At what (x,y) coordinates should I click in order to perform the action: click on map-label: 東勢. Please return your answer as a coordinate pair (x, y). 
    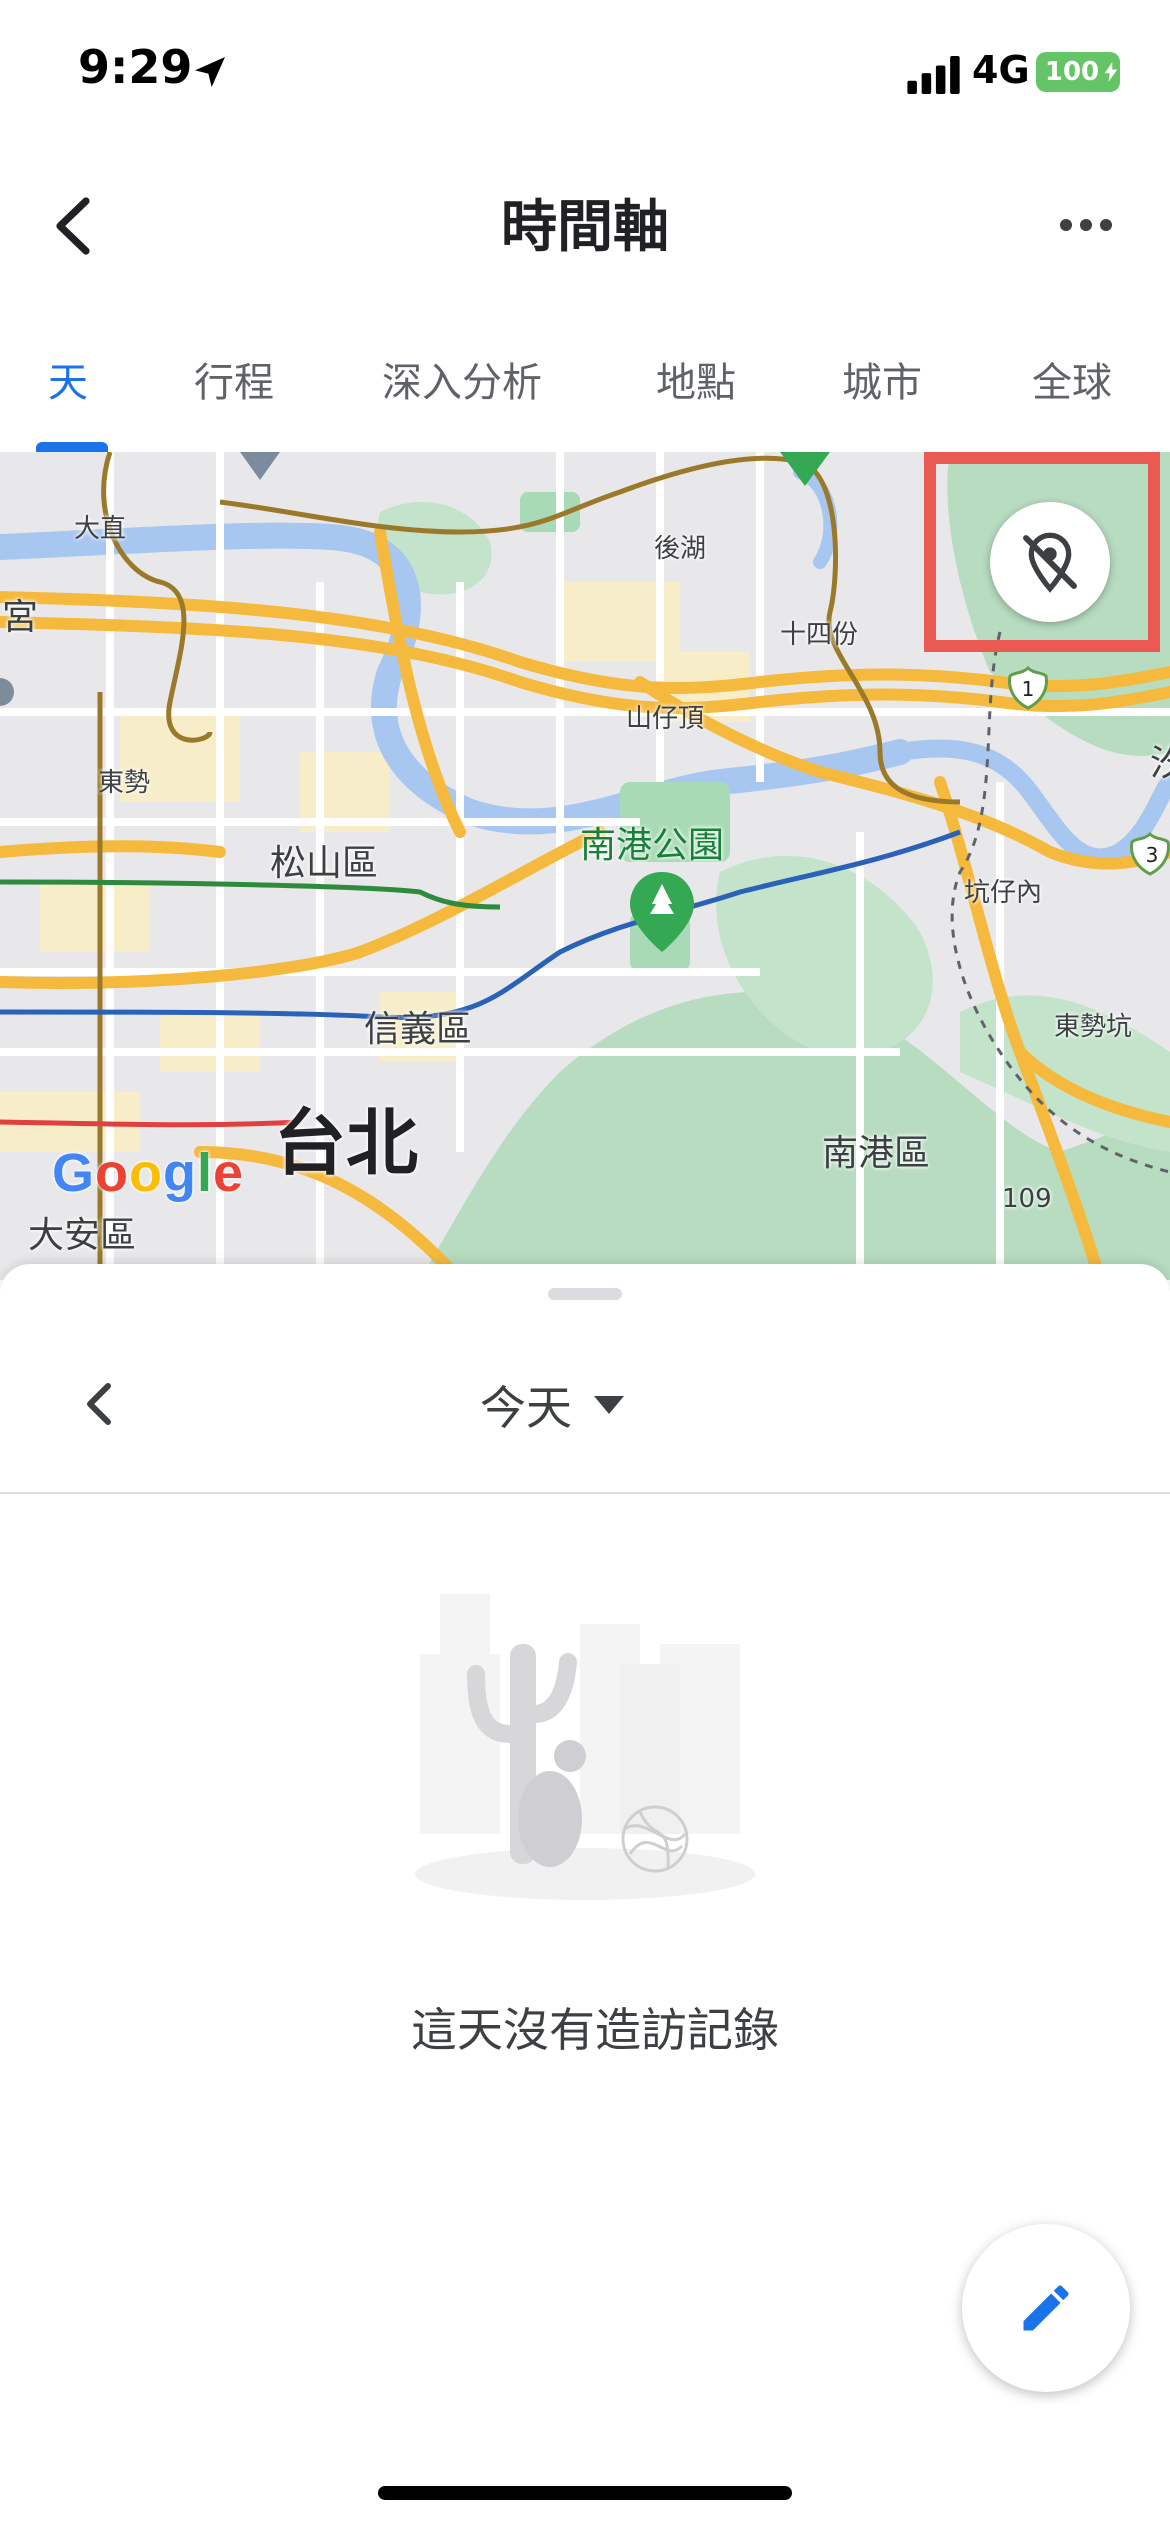
    Looking at the image, I should click on (124, 783).